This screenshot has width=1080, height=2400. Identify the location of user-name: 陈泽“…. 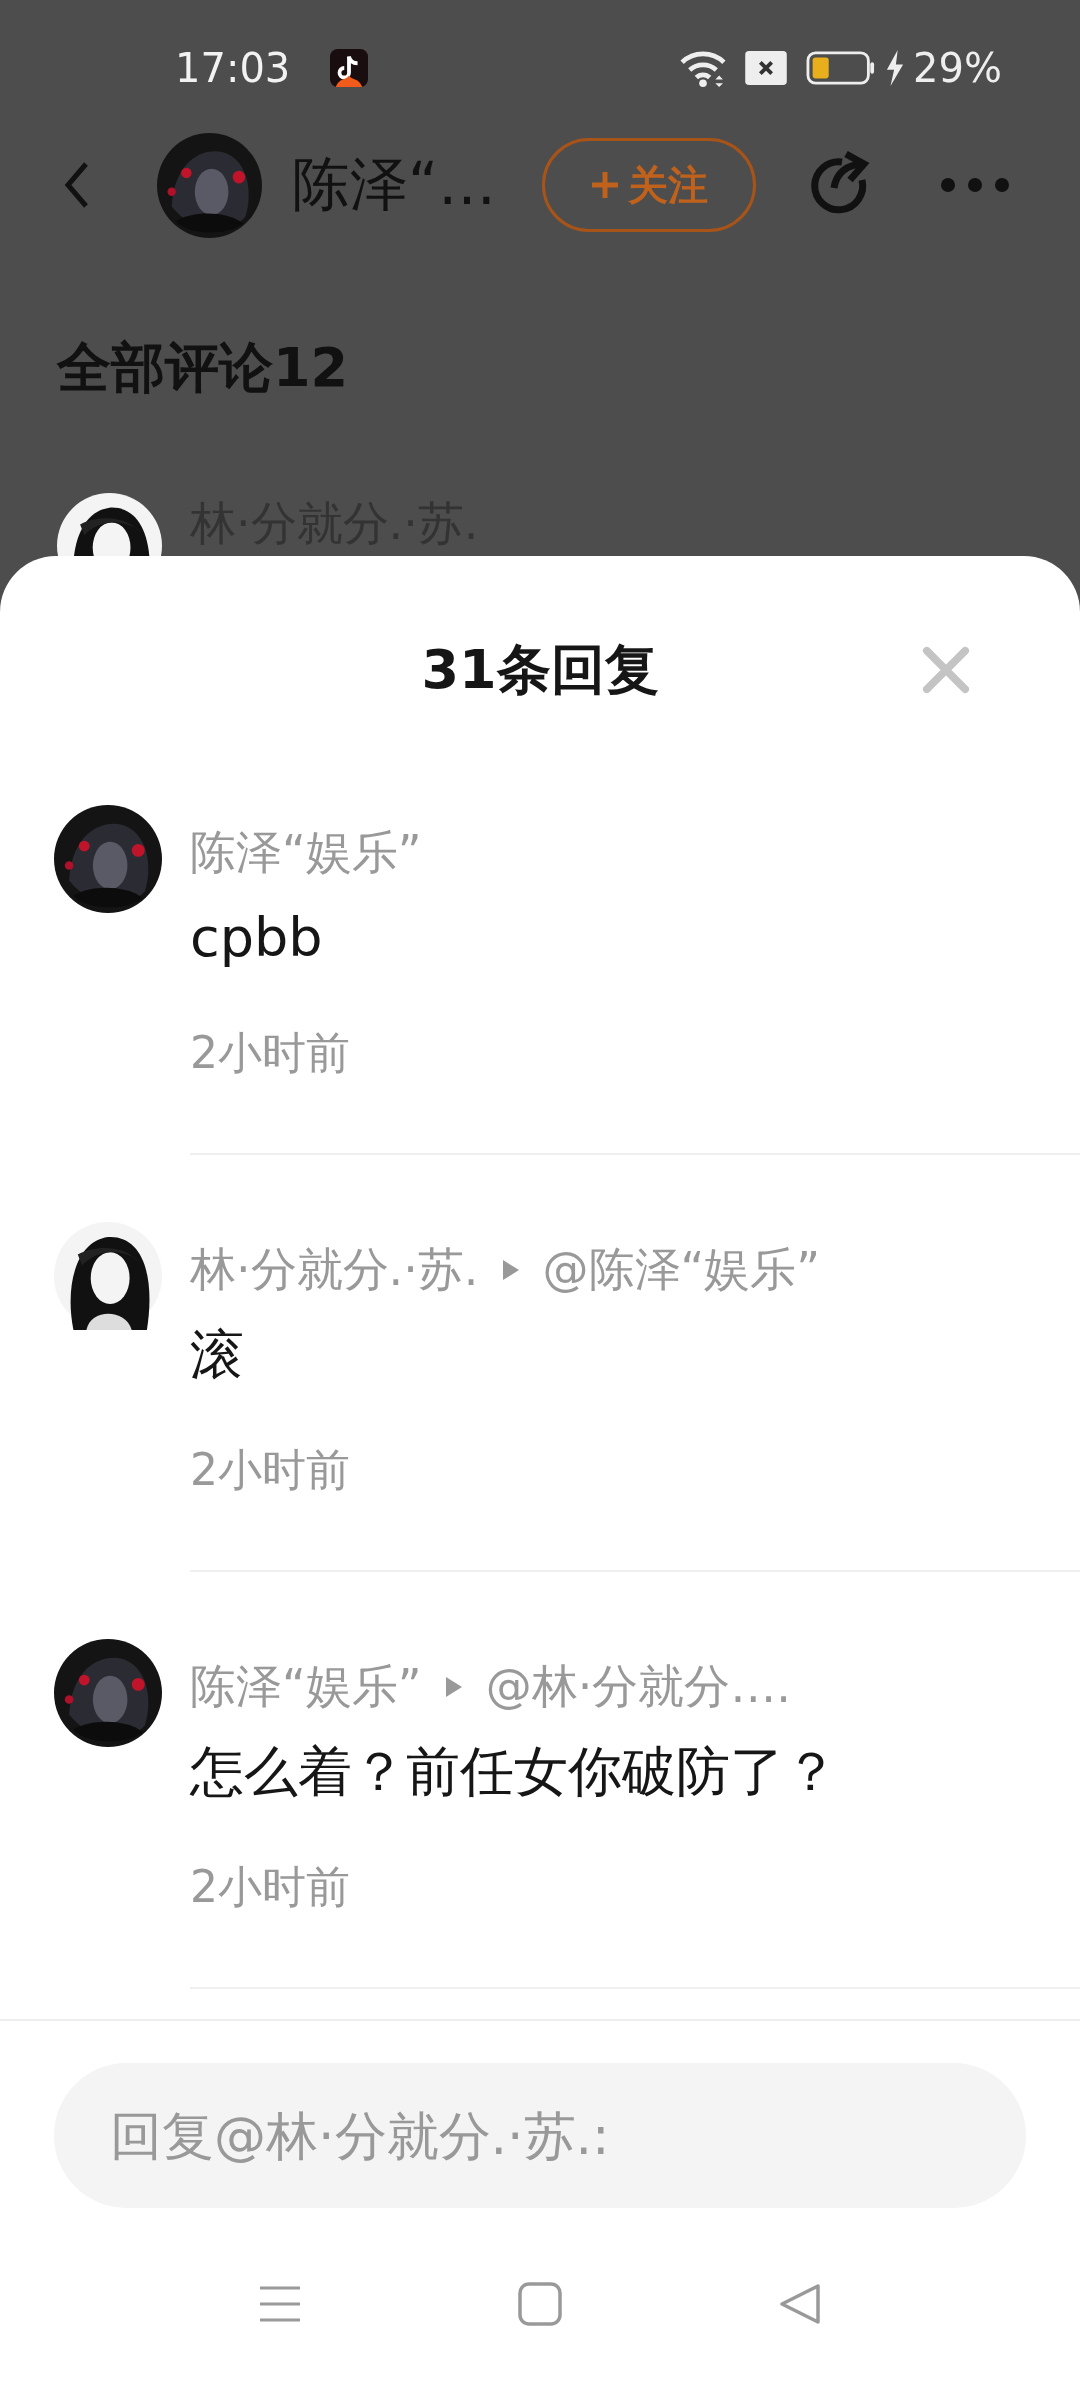
(417, 185).